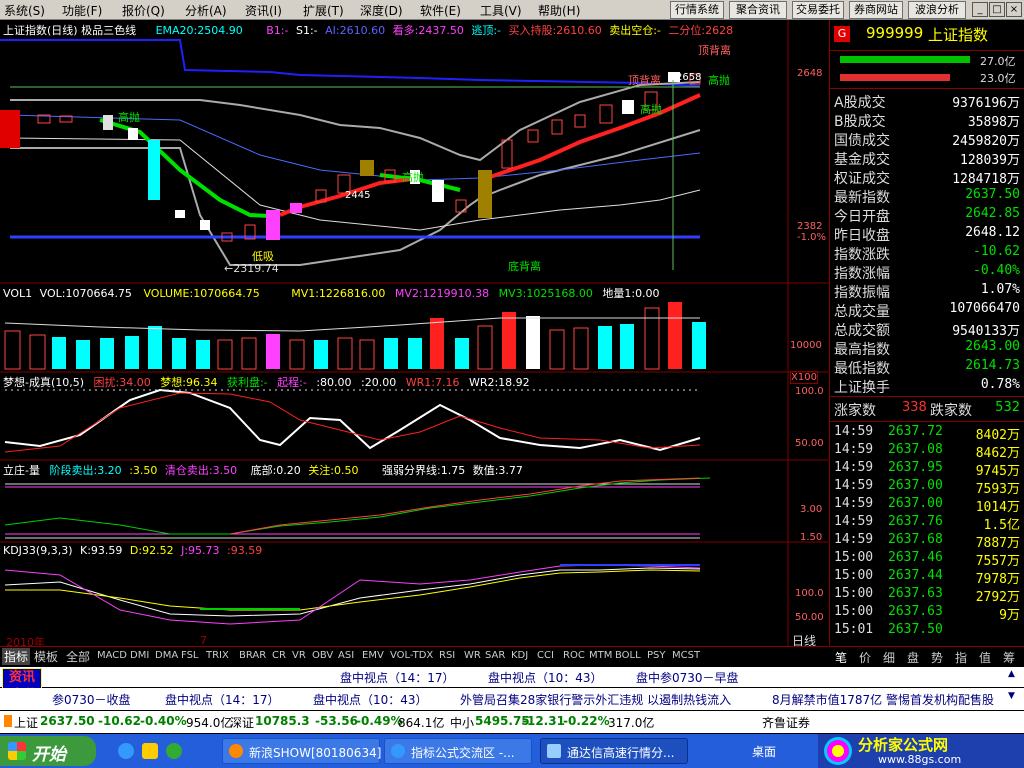  Describe the element at coordinates (687, 677) in the screenshot. I see `ticker1-item-3: 盘中参0730－早盘` at that location.